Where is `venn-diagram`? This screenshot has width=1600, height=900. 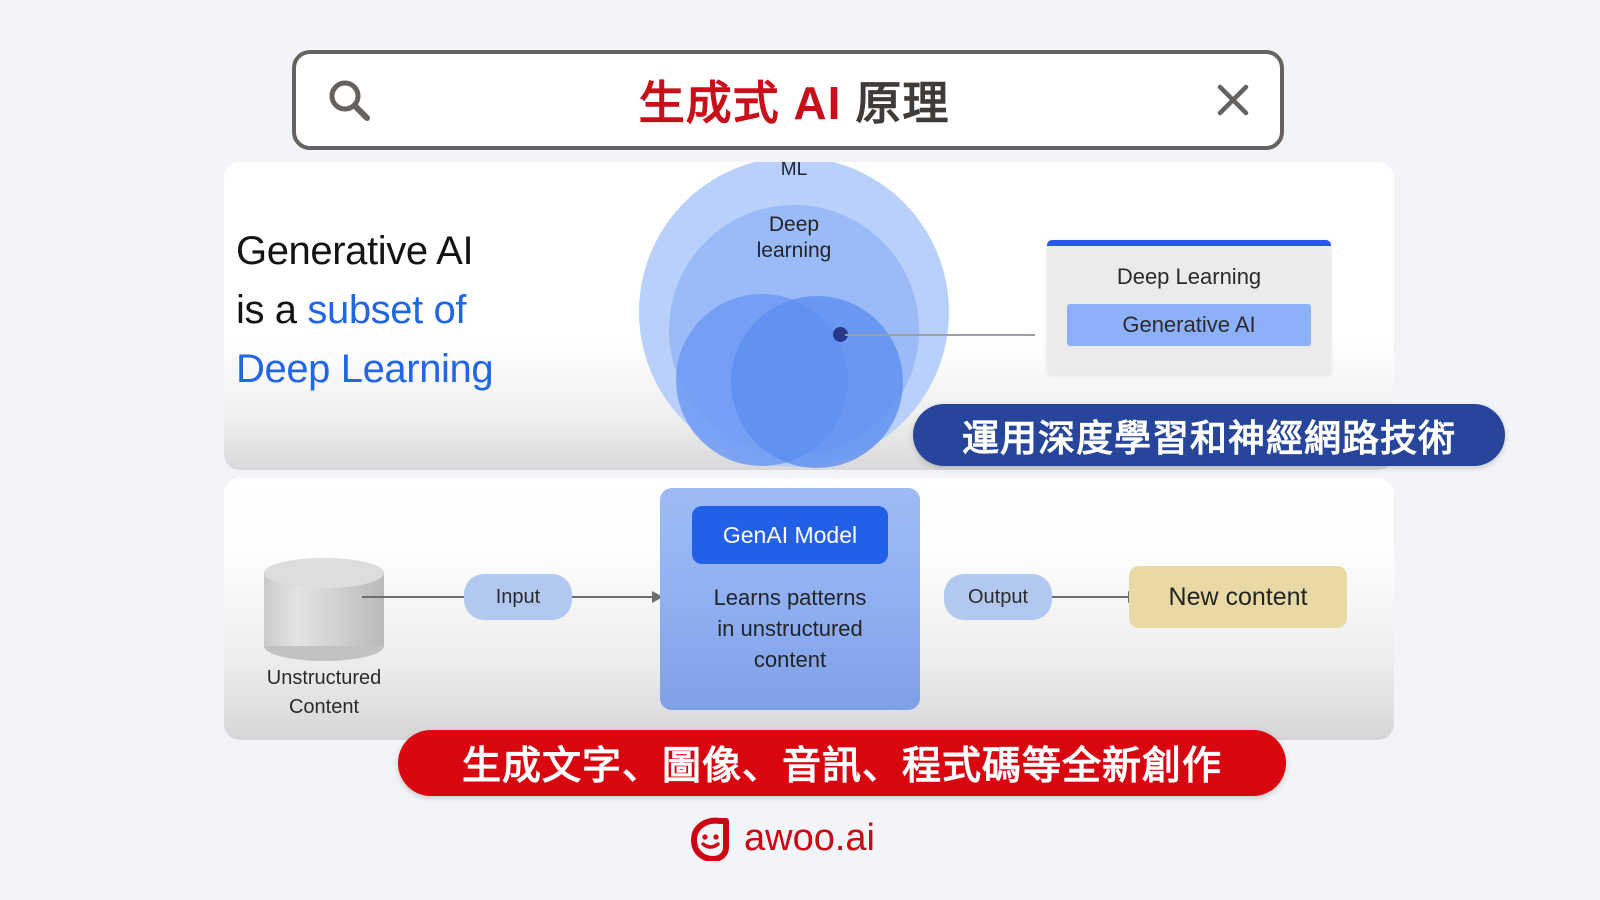 venn-diagram is located at coordinates (794, 315).